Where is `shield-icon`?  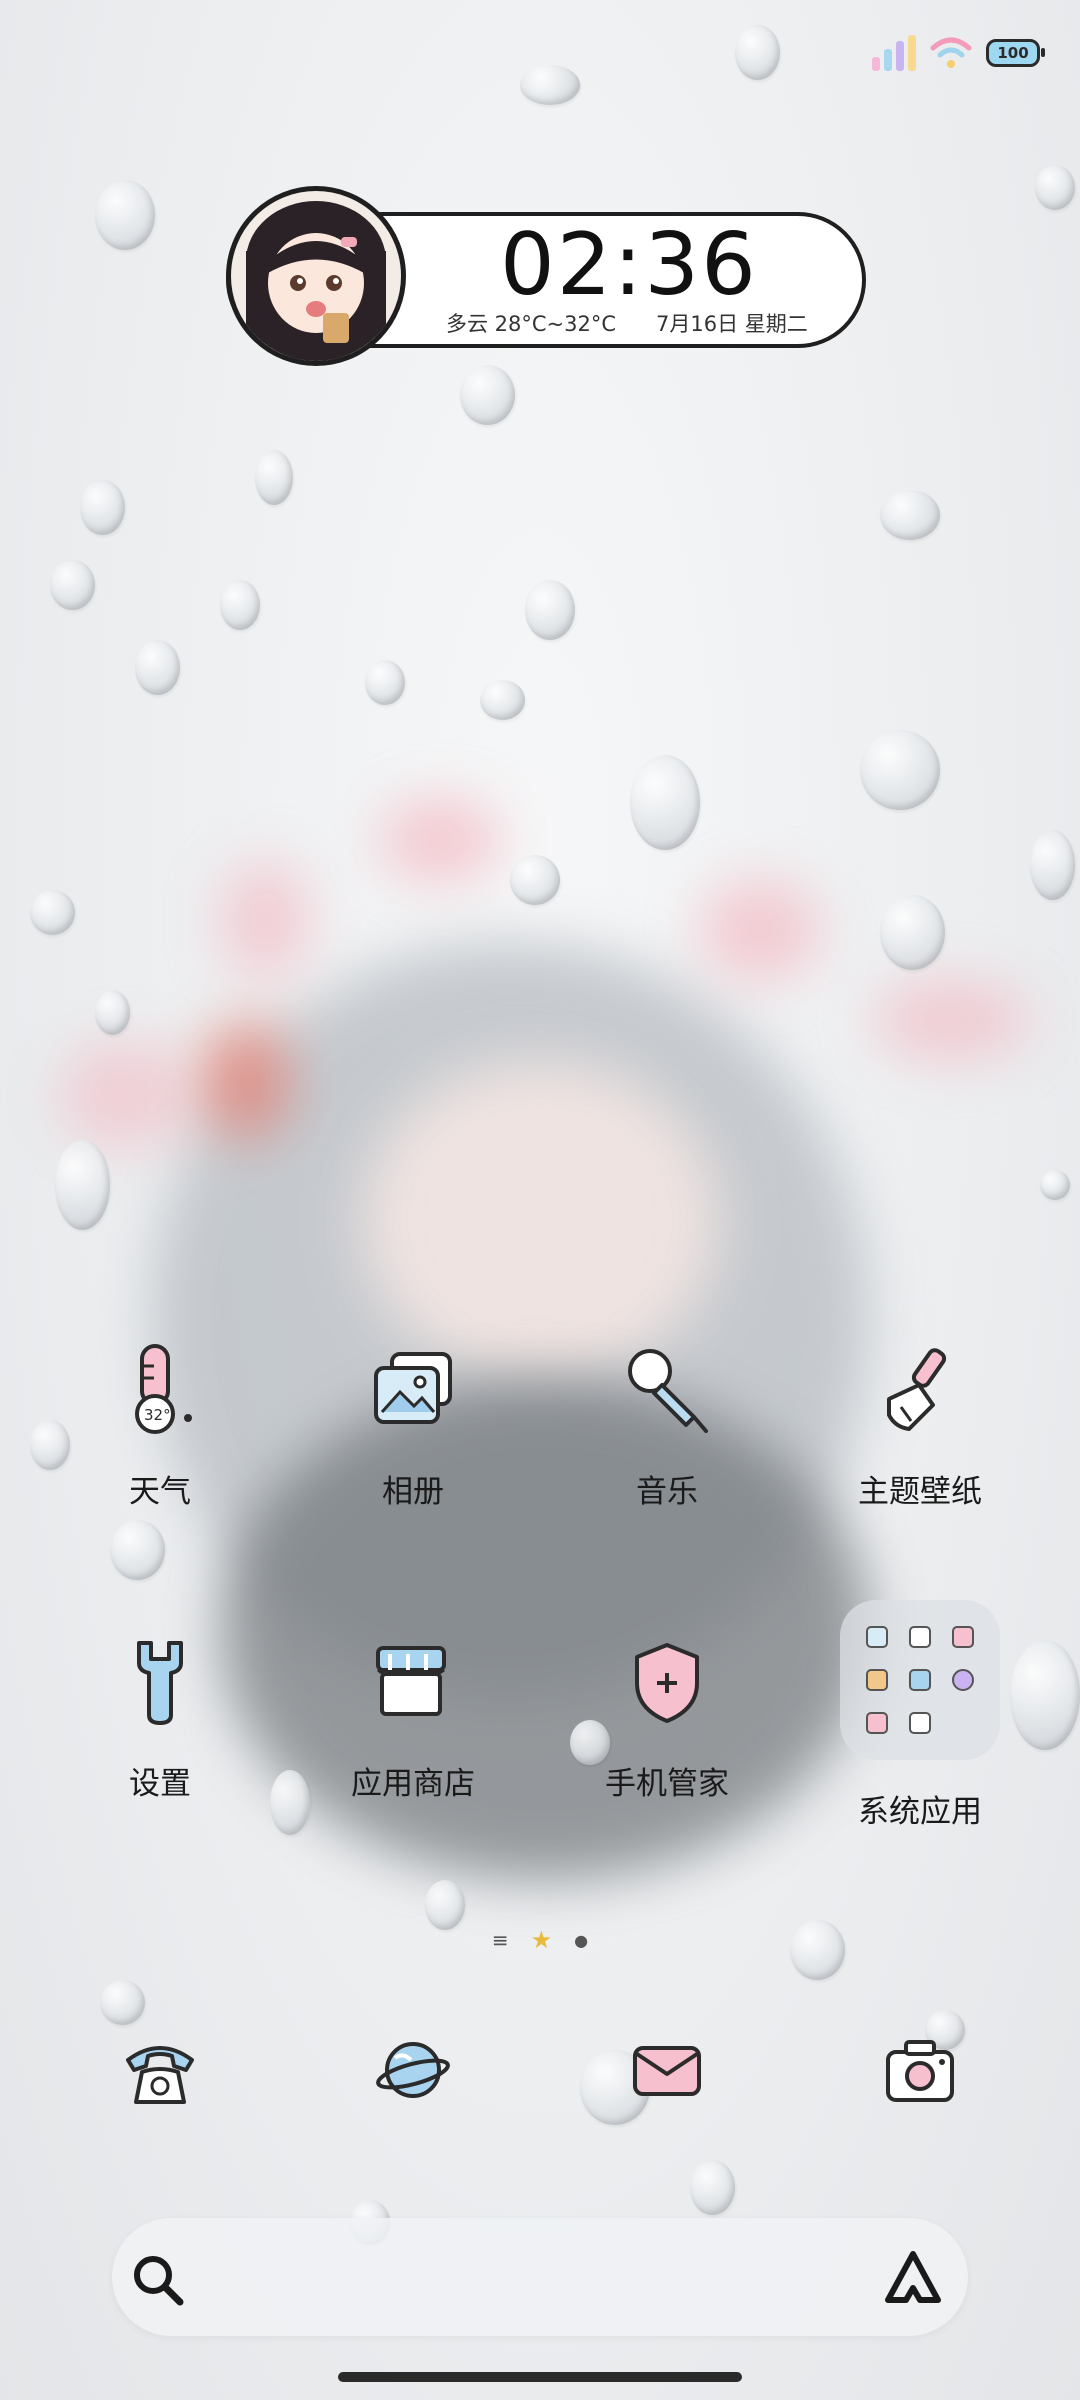
shield-icon is located at coordinates (667, 1682).